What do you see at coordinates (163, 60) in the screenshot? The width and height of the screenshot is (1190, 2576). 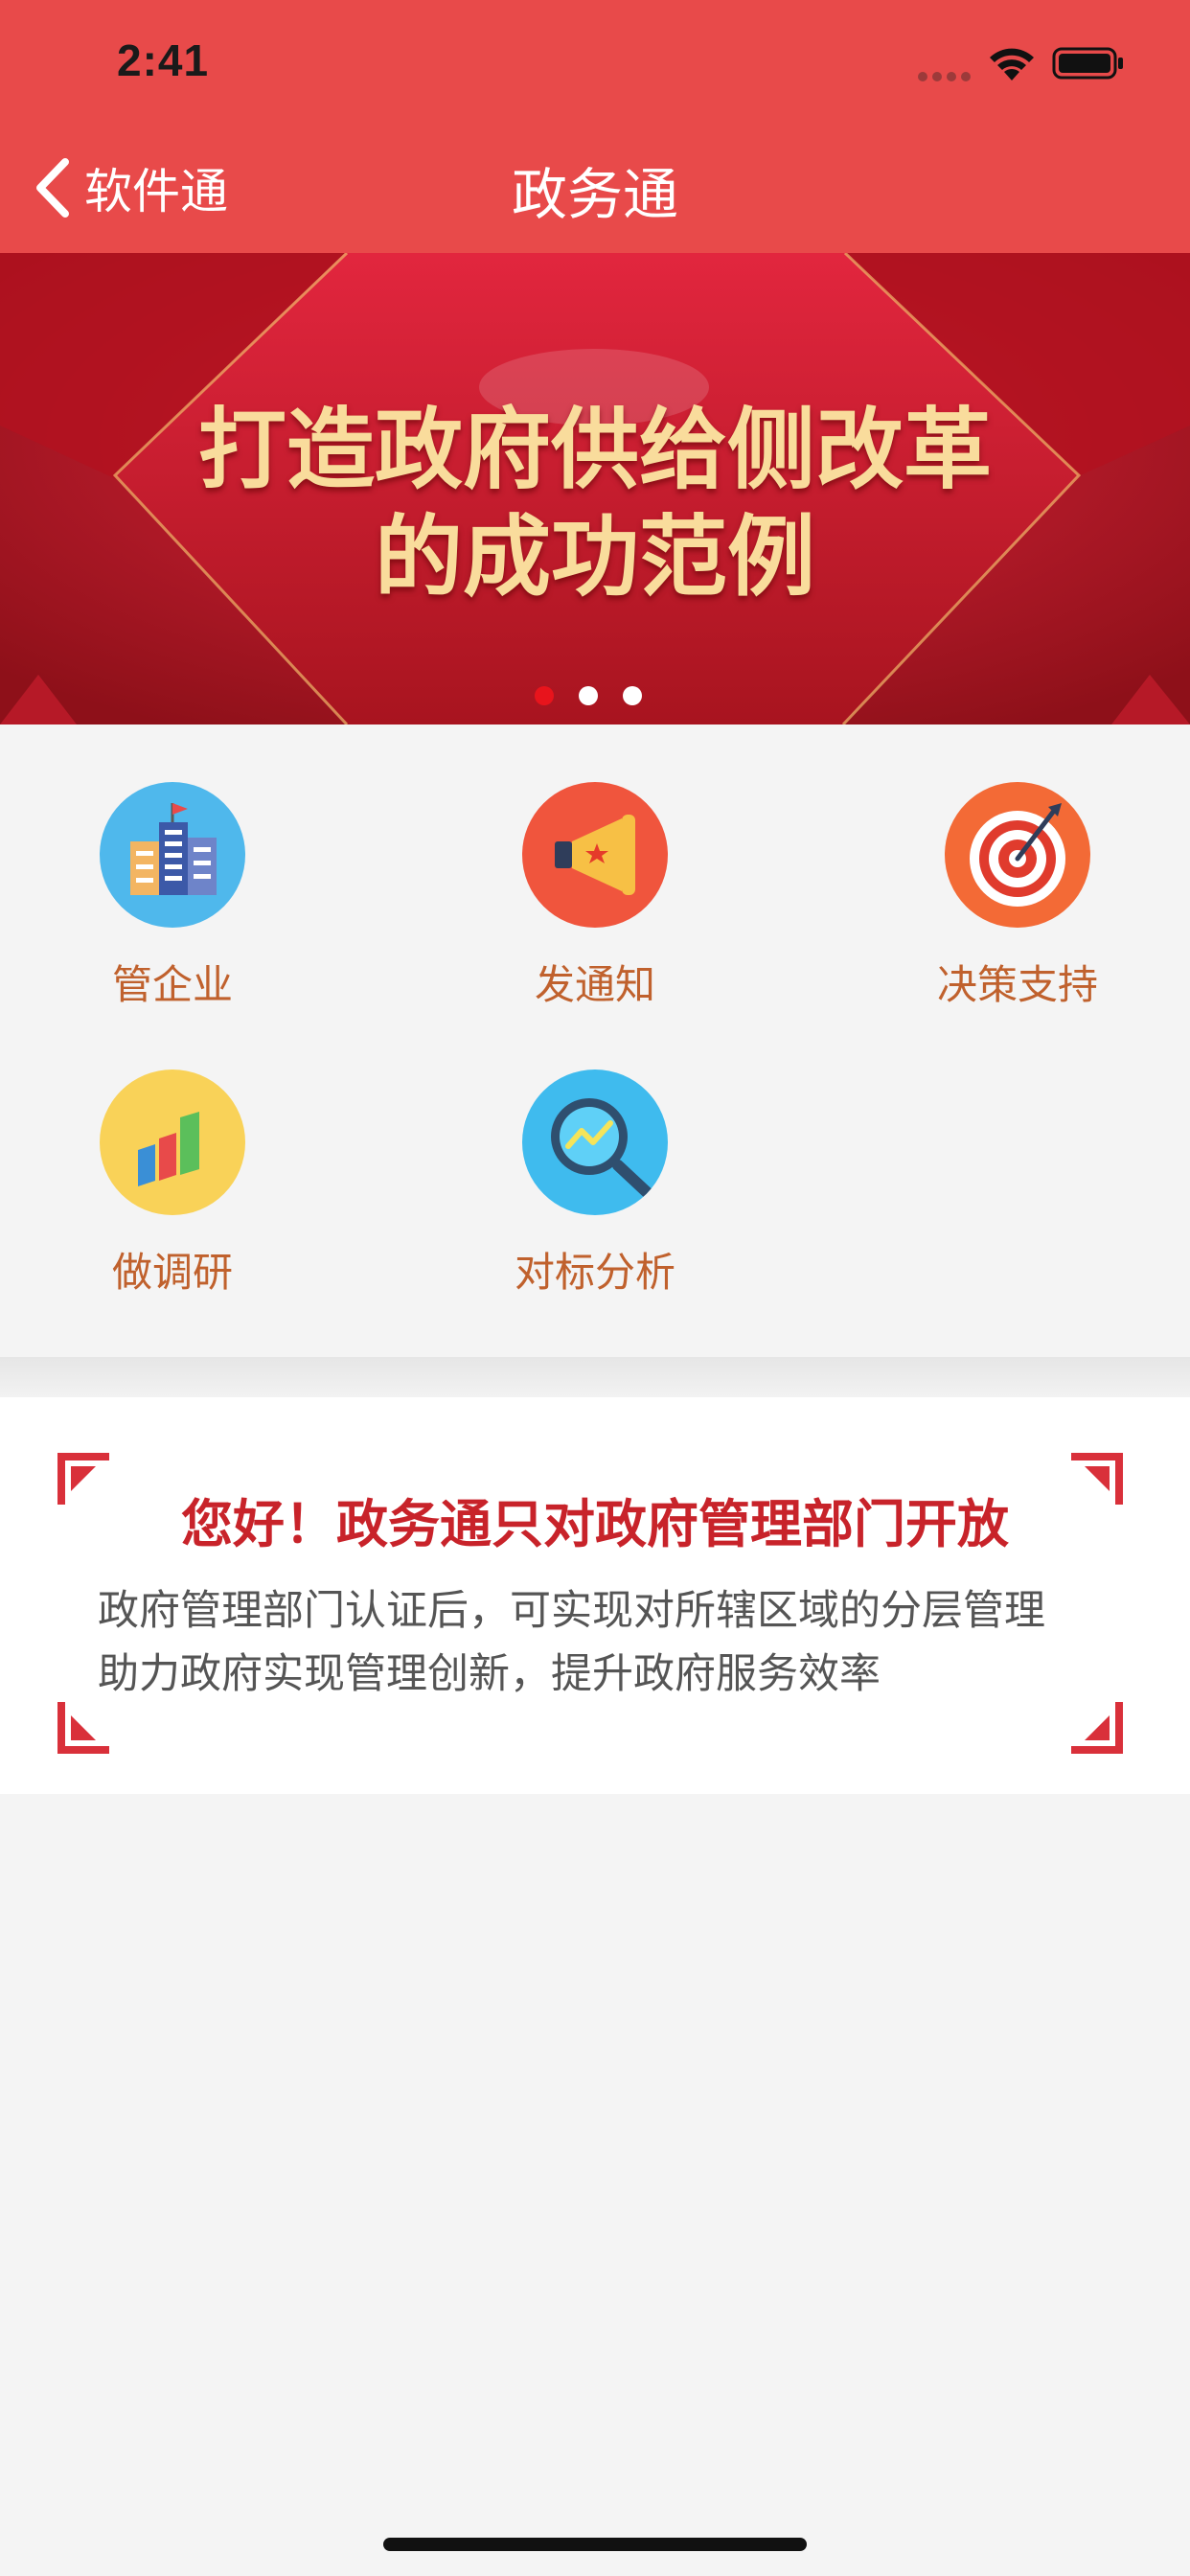 I see `status-time: 2:41` at bounding box center [163, 60].